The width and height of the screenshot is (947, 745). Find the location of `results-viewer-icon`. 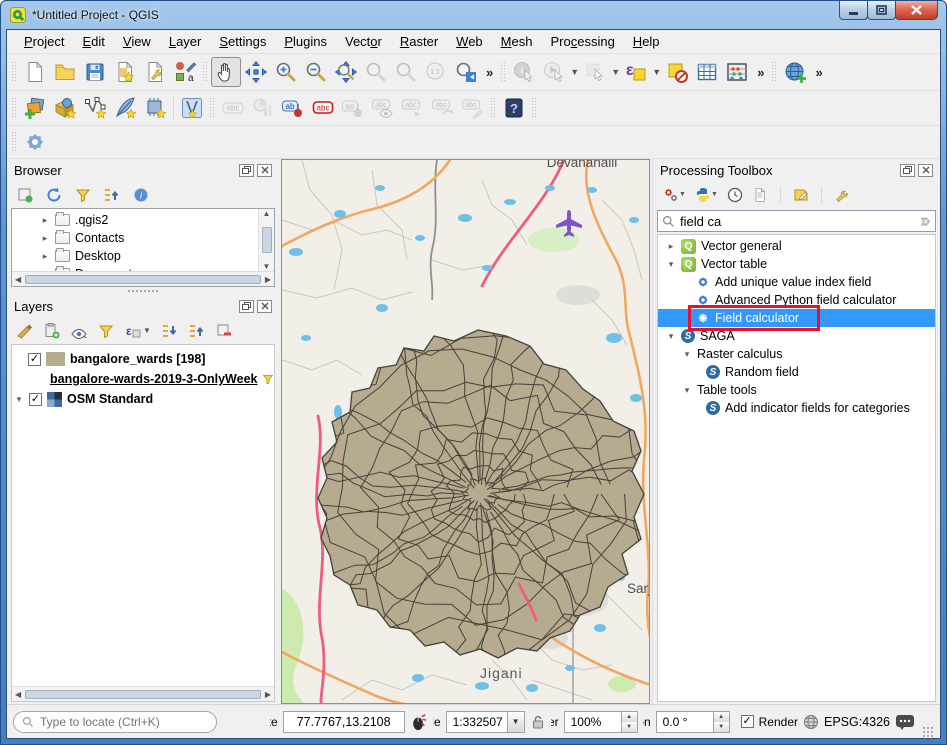

results-viewer-icon is located at coordinates (760, 195).